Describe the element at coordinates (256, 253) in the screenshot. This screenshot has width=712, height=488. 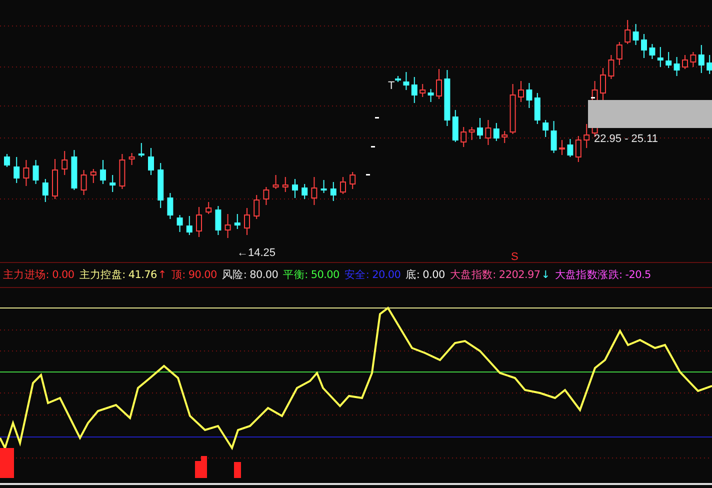
I see `low-price-label: ←14.25` at that location.